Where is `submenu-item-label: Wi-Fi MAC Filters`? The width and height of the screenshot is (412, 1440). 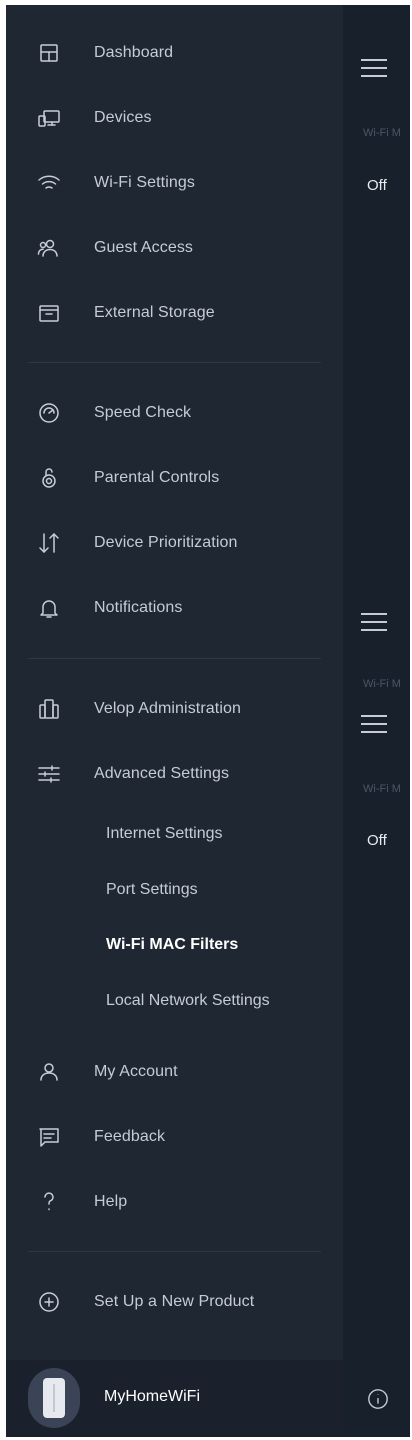
submenu-item-label: Wi-Fi MAC Filters is located at coordinates (172, 944).